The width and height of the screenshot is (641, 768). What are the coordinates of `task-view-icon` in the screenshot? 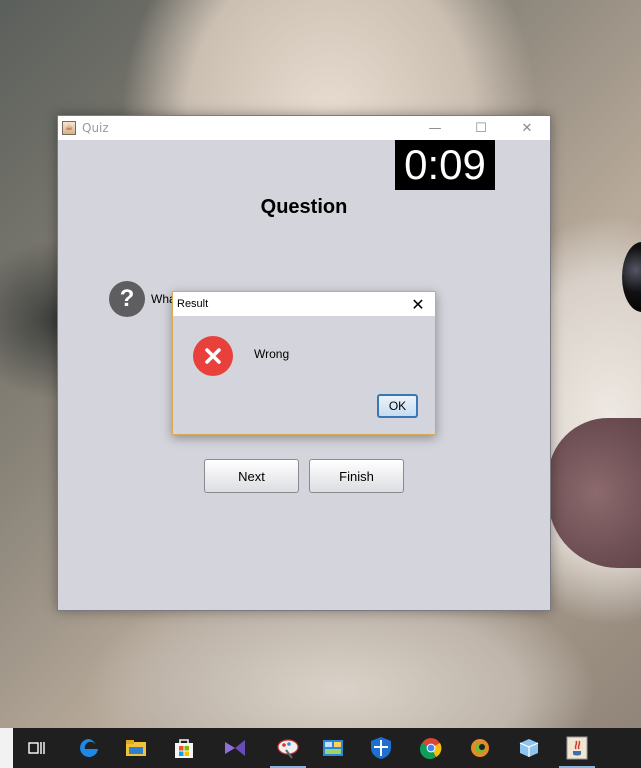 It's located at (37, 748).